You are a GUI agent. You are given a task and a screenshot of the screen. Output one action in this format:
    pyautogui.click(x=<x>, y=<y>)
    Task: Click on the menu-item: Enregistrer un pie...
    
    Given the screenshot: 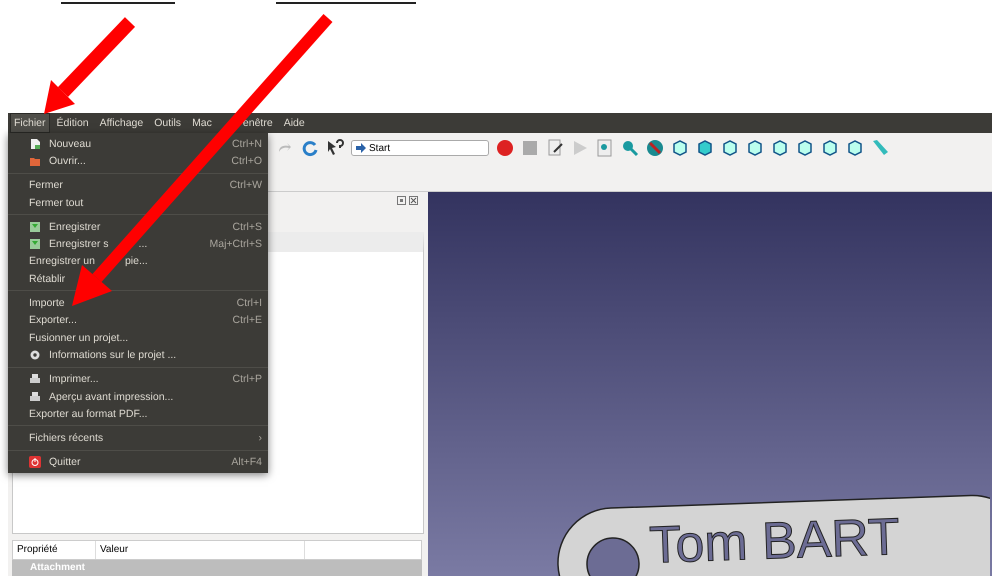 What is the action you would take?
    pyautogui.click(x=138, y=261)
    